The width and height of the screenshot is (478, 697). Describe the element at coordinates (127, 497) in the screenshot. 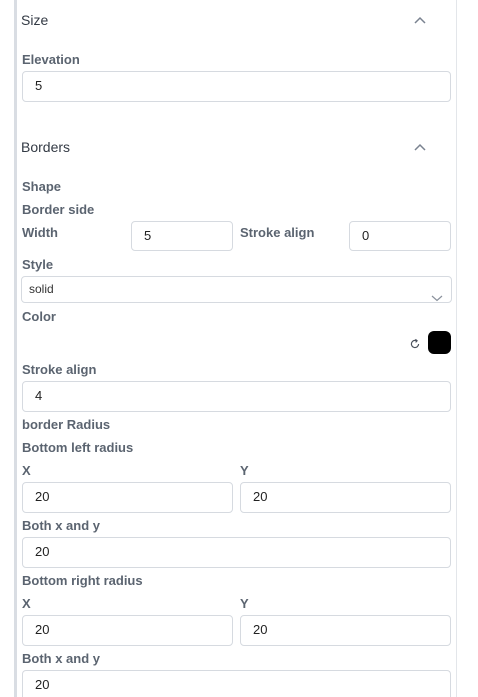

I see `bottom-left-x-input: 20` at that location.